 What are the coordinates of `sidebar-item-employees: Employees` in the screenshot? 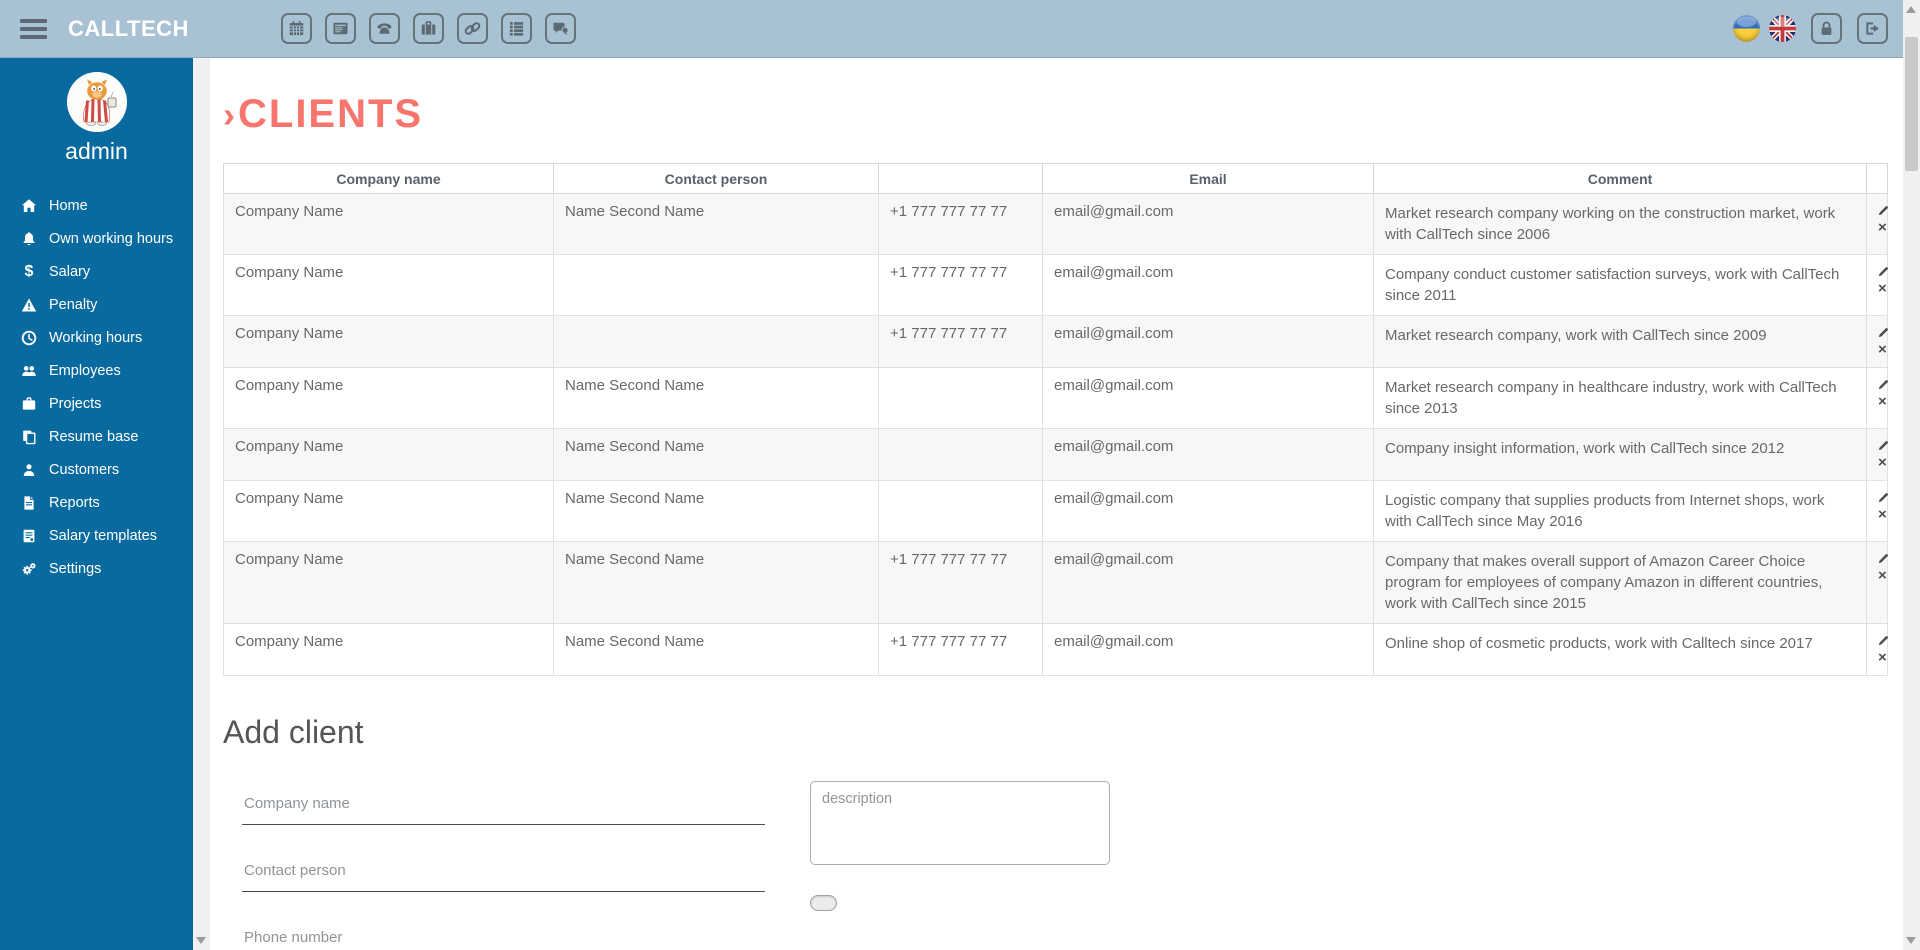 It's located at (96, 370).